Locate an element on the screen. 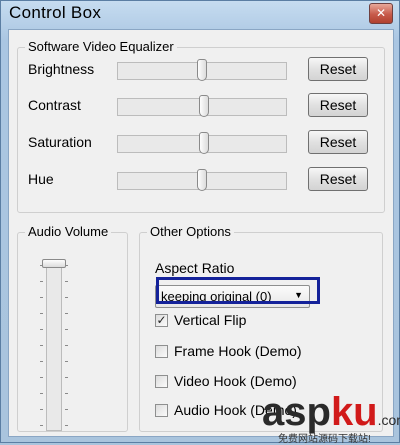 The width and height of the screenshot is (400, 445). saturation-reset-button: Reset is located at coordinates (338, 142).